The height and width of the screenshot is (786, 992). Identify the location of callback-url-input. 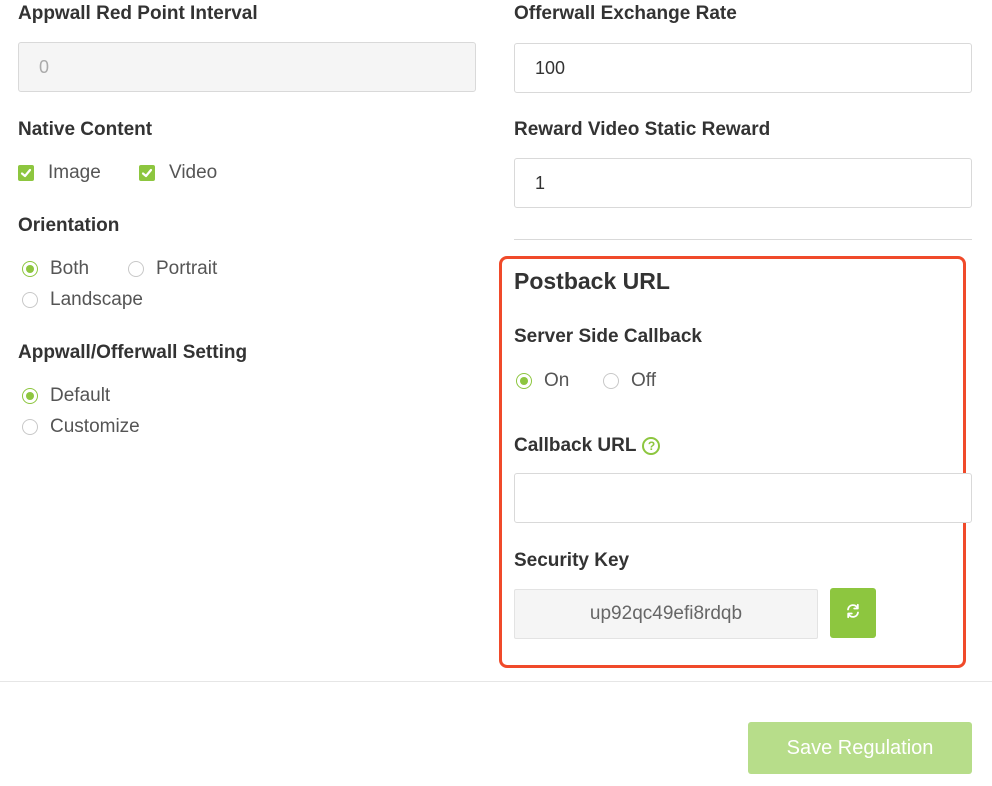
(743, 498).